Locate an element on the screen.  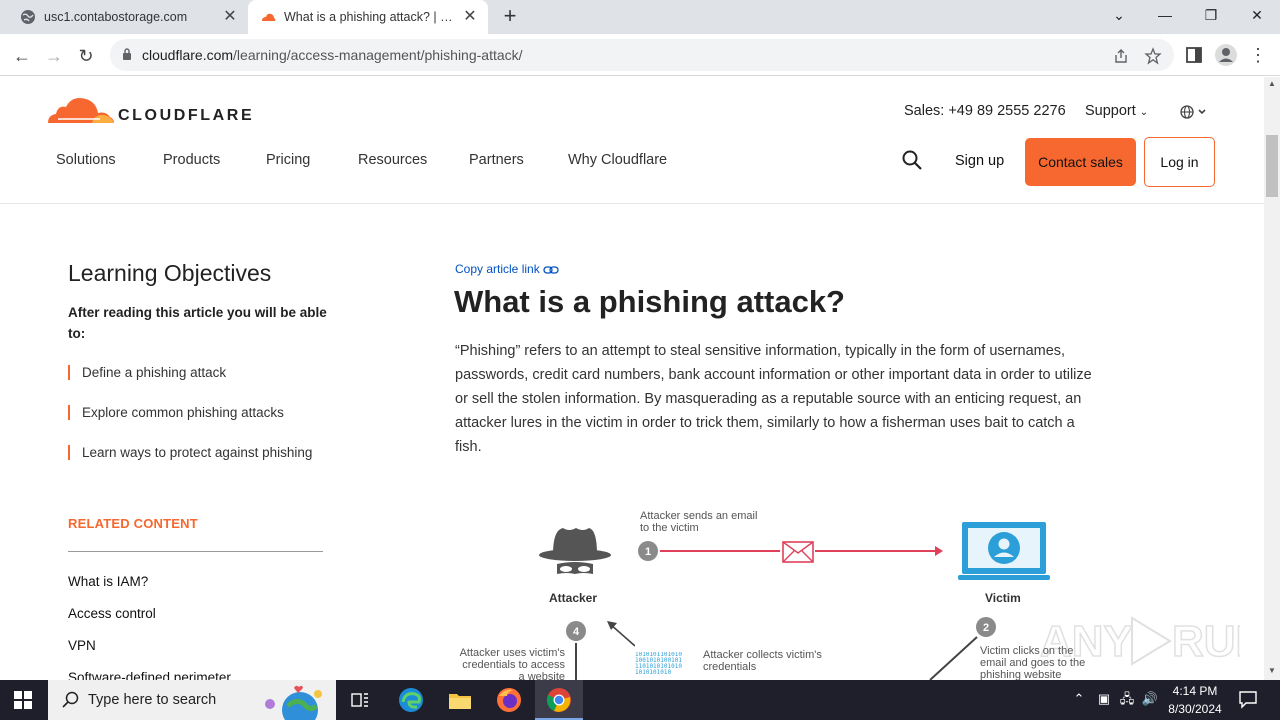
victim-laptop-icon is located at coordinates (1004, 551).